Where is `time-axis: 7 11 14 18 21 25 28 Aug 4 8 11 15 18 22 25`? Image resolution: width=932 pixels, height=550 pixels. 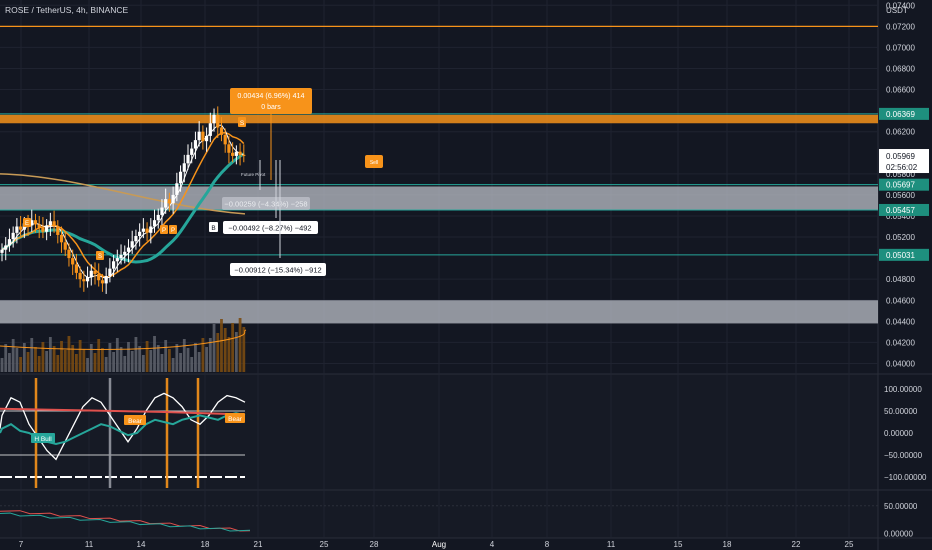
time-axis: 7 11 14 18 21 25 28 Aug 4 8 11 15 18 22 25 is located at coordinates (436, 544).